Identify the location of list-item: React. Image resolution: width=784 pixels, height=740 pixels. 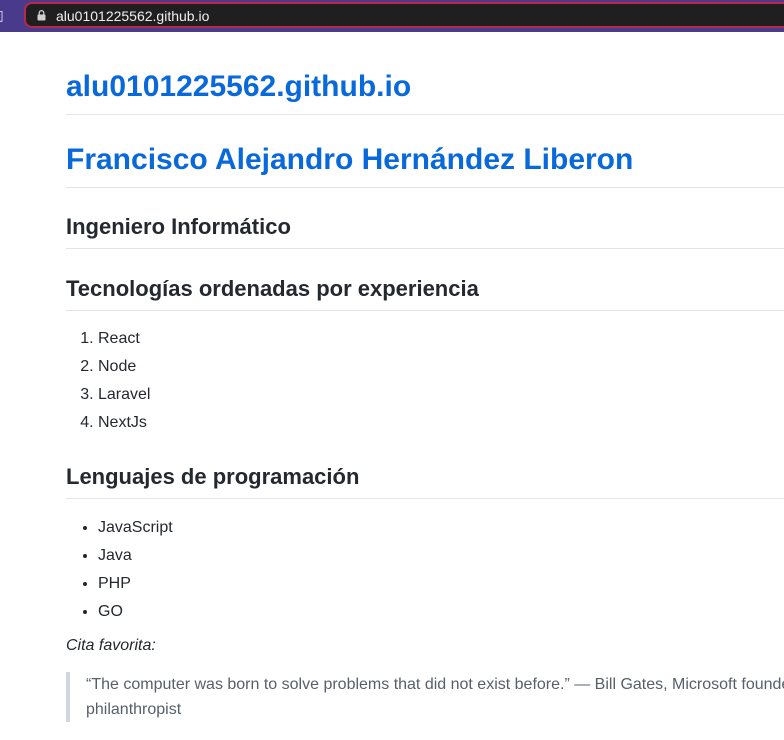
(441, 339).